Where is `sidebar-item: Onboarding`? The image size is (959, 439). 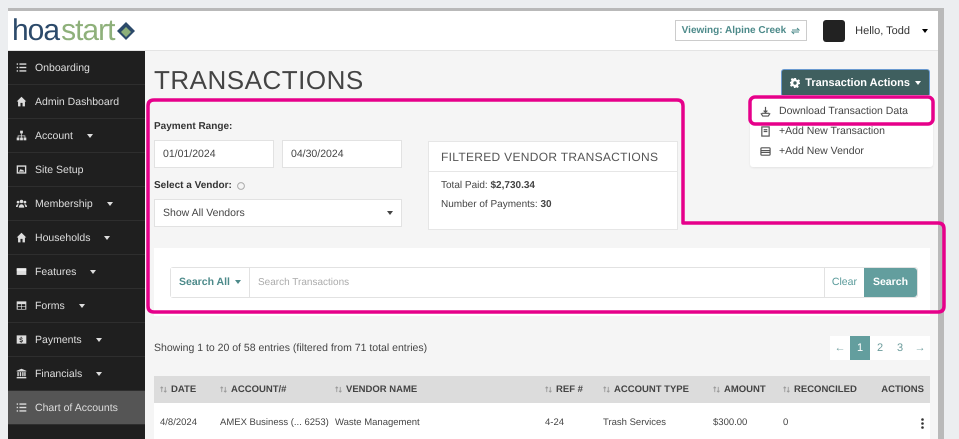
sidebar-item: Onboarding is located at coordinates (76, 68).